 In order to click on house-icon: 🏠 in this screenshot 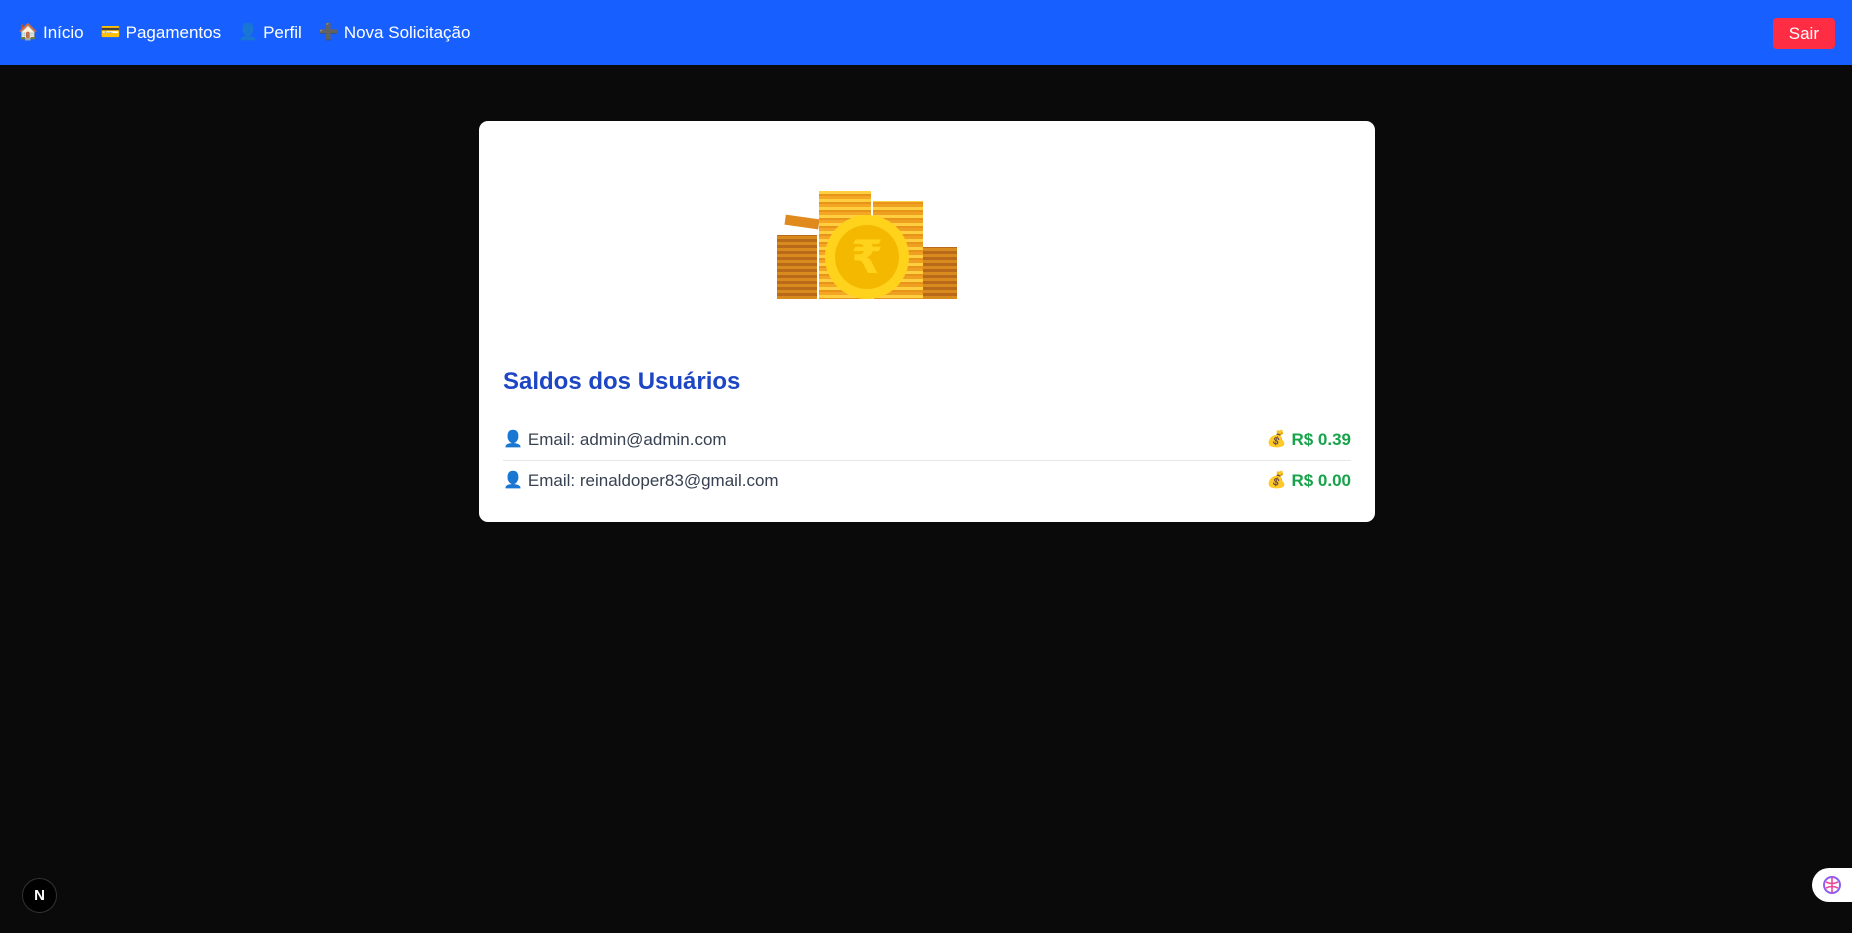, I will do `click(28, 32)`.